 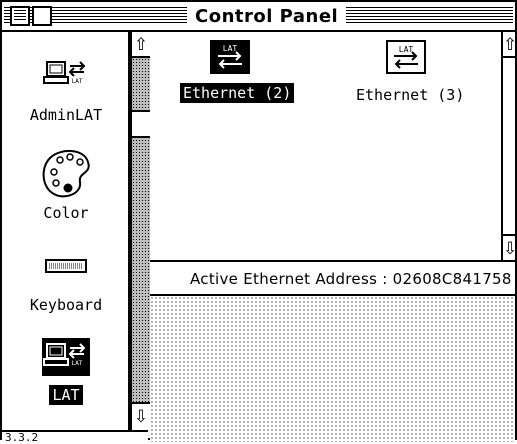 I want to click on pane-scroll-down-arrow-icon: ⇩, so click(x=510, y=247).